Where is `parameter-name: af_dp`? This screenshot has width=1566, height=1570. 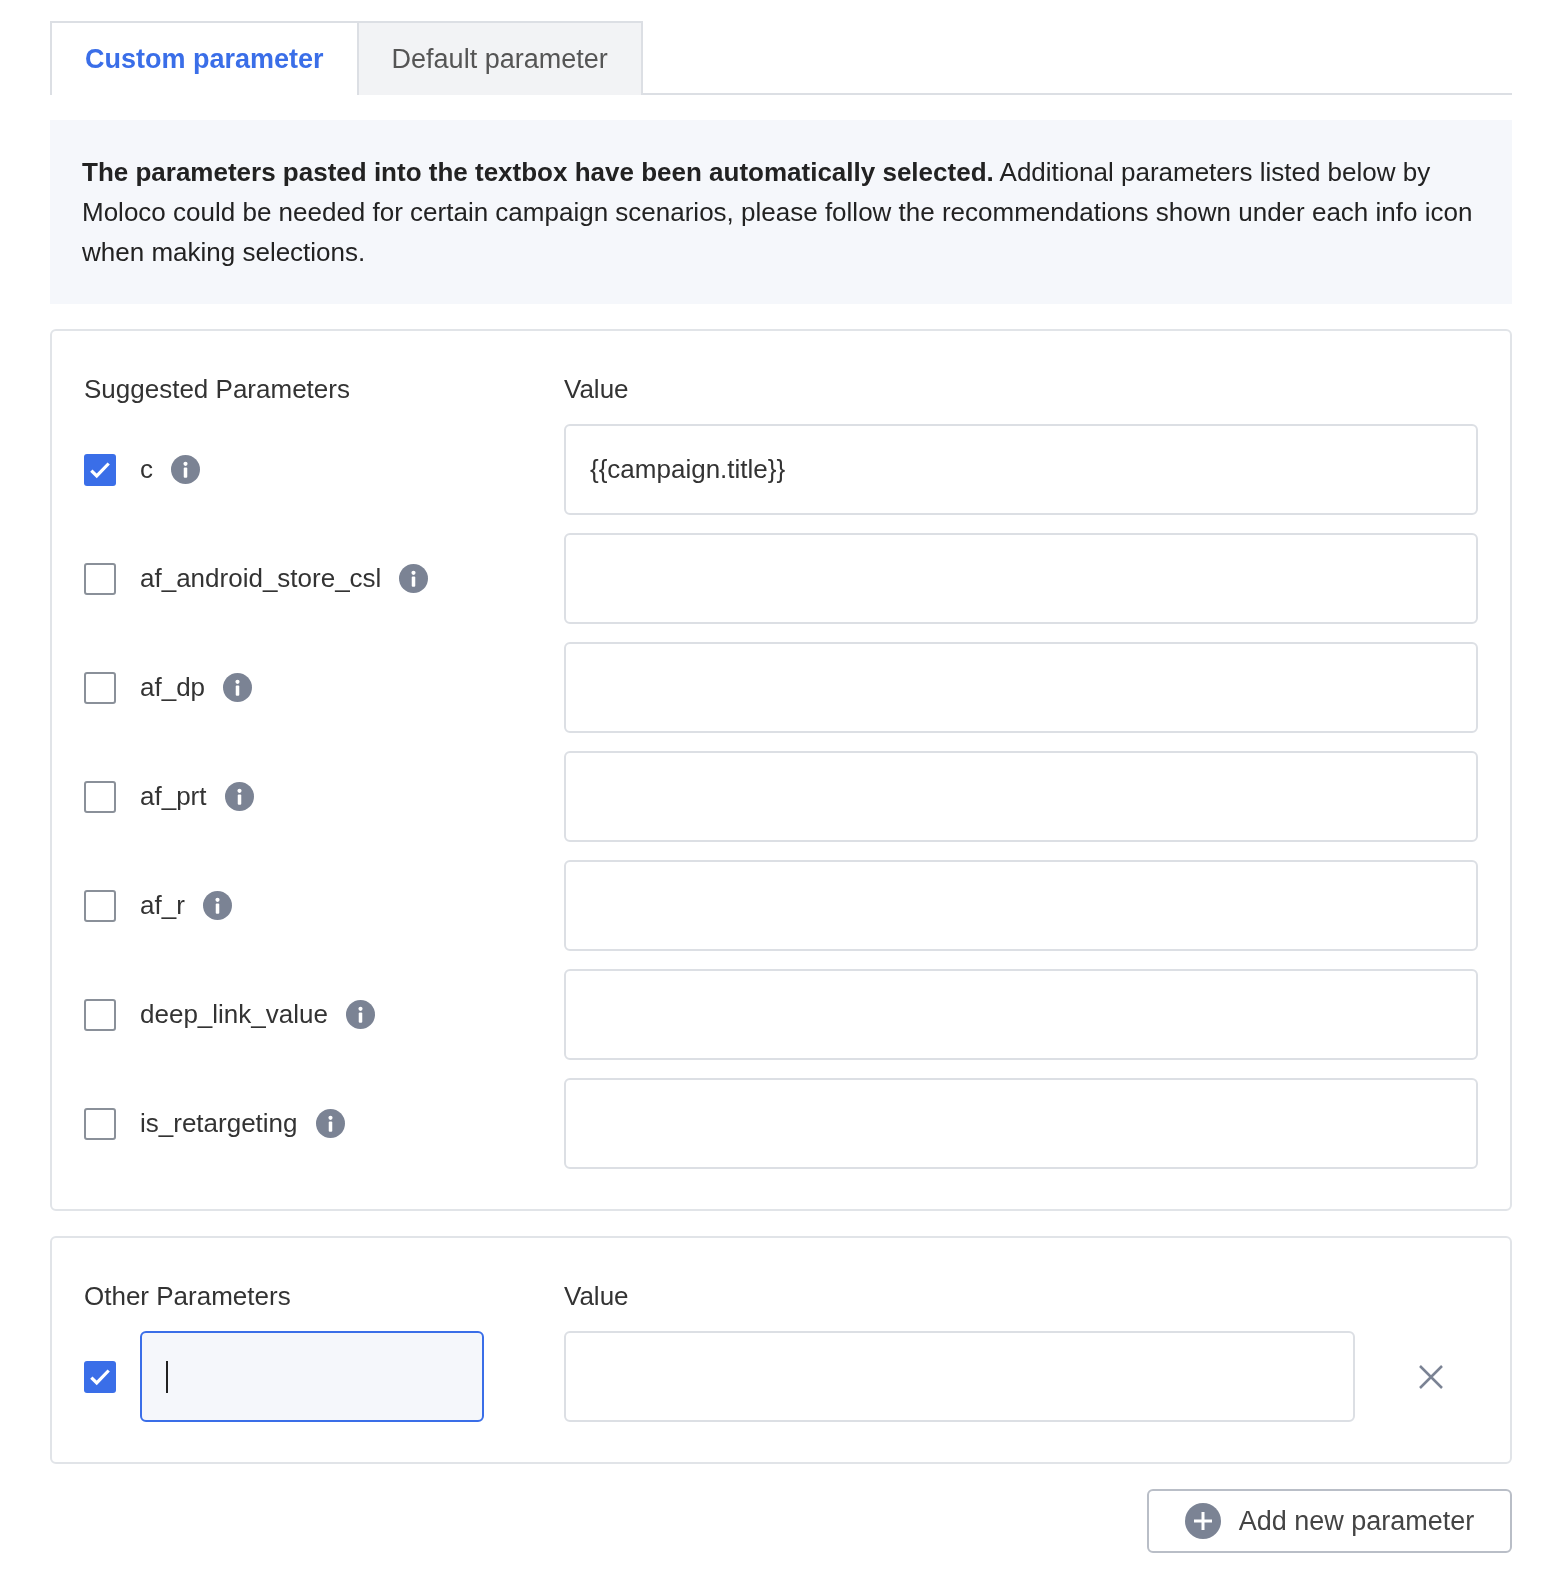 parameter-name: af_dp is located at coordinates (173, 687).